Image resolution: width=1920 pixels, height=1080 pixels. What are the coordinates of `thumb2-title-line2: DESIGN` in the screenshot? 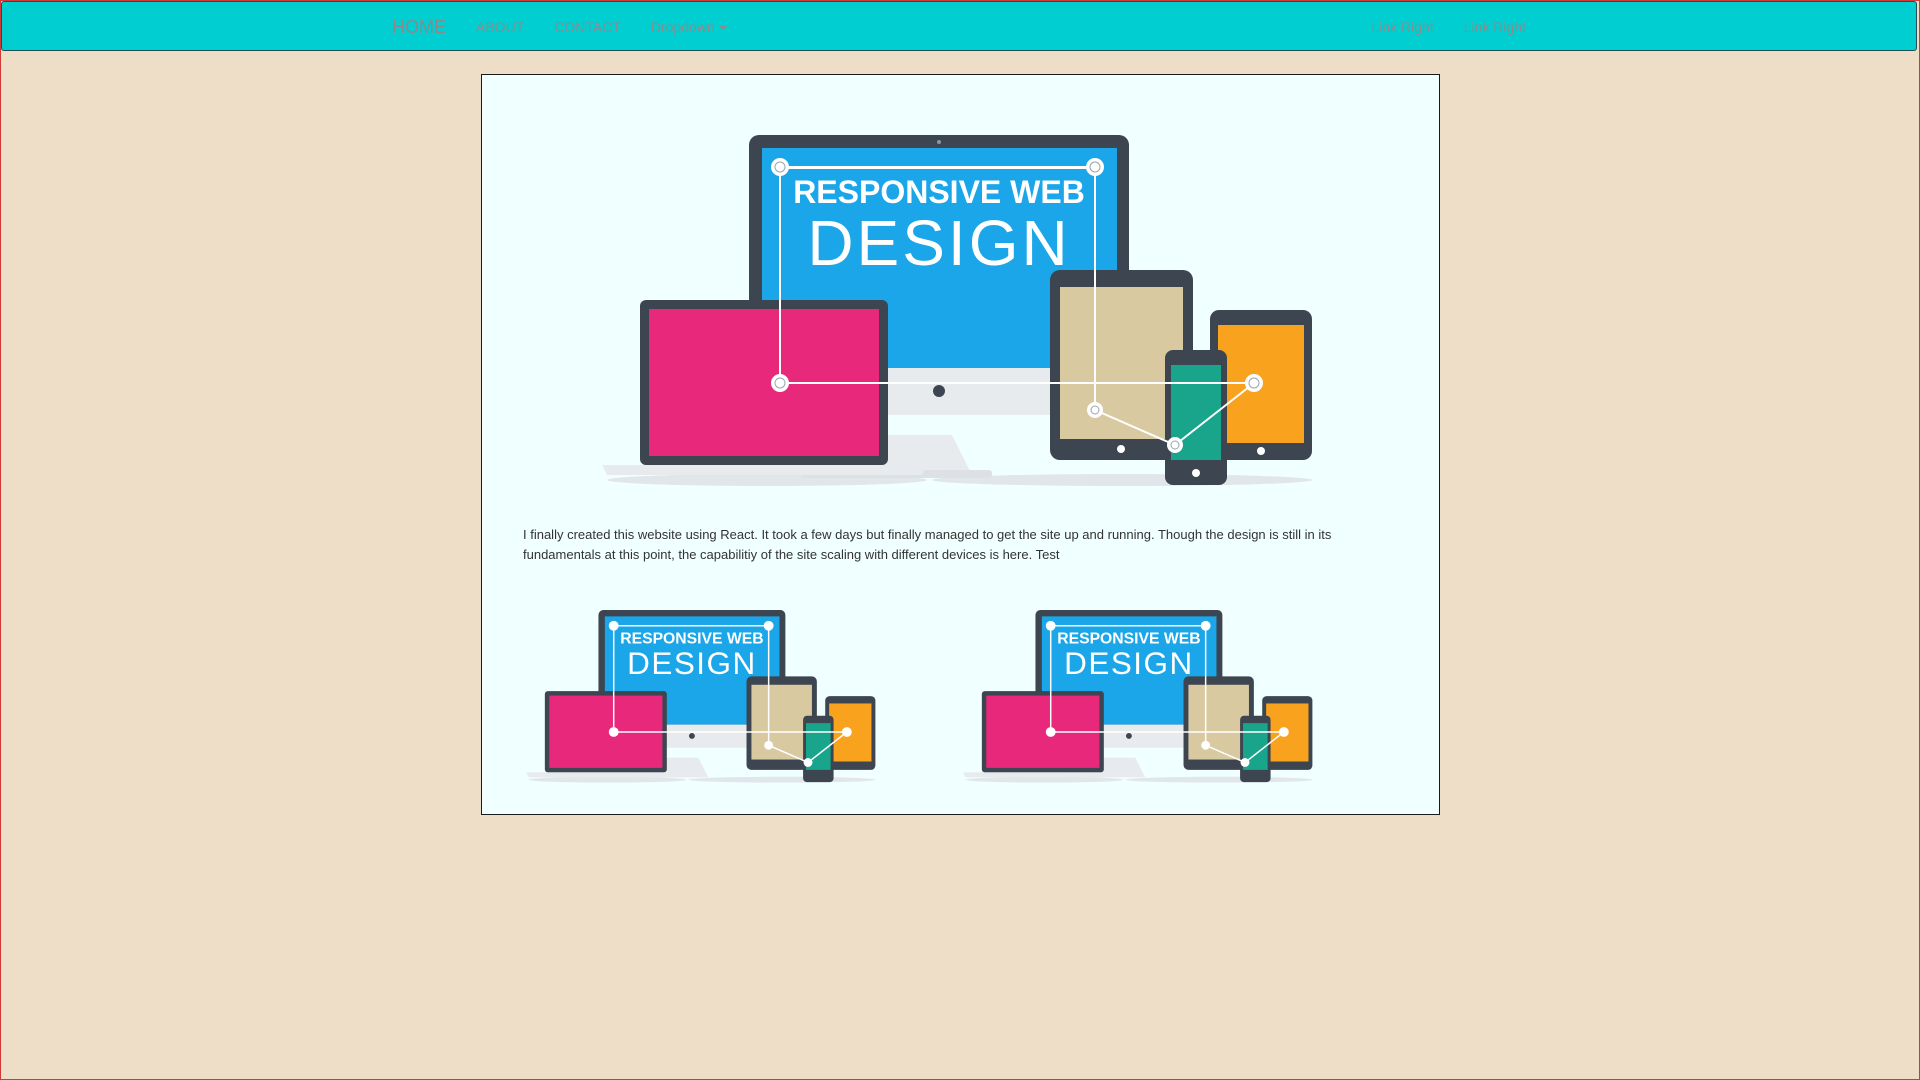 It's located at (1129, 663).